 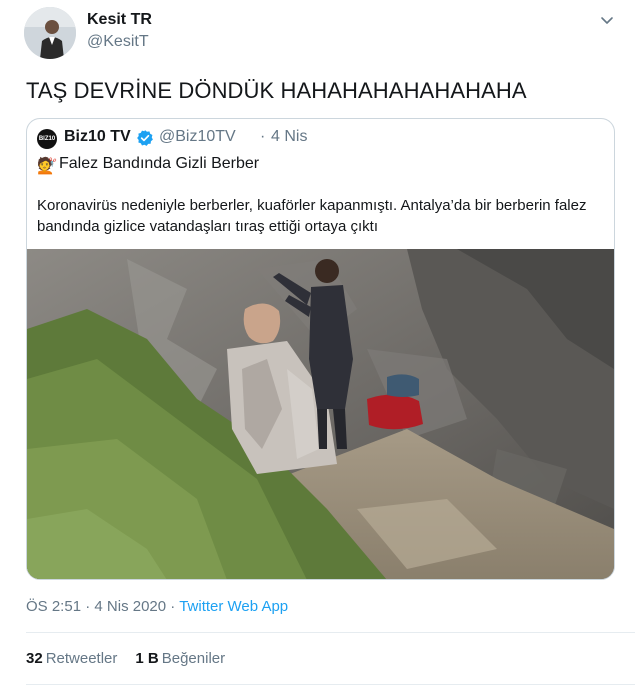 What do you see at coordinates (193, 658) in the screenshot?
I see `likes-label: Beğeniler` at bounding box center [193, 658].